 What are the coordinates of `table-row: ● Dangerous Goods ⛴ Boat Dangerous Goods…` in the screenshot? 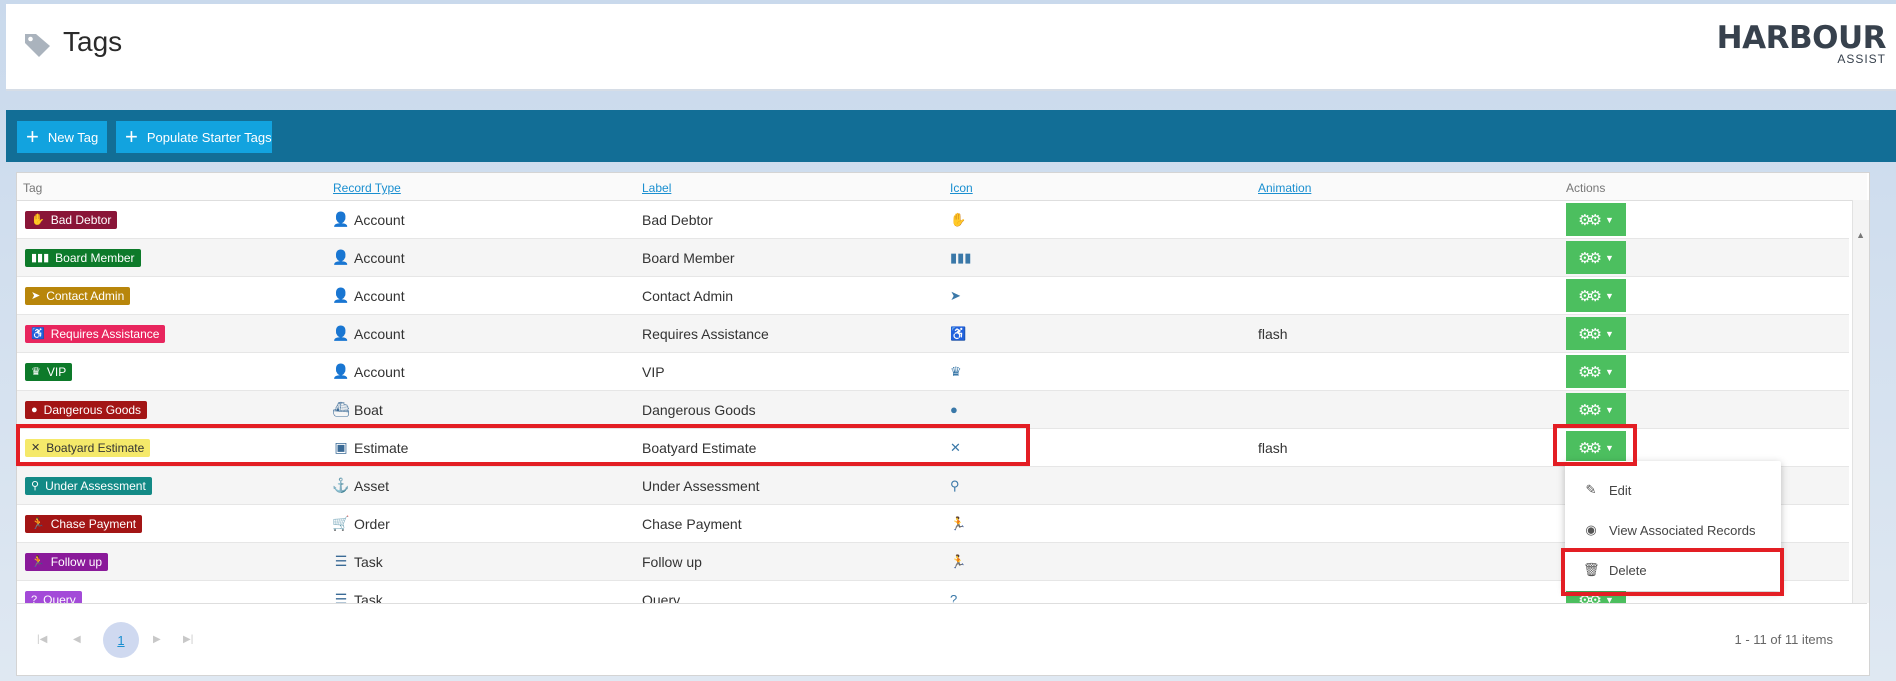 It's located at (933, 410).